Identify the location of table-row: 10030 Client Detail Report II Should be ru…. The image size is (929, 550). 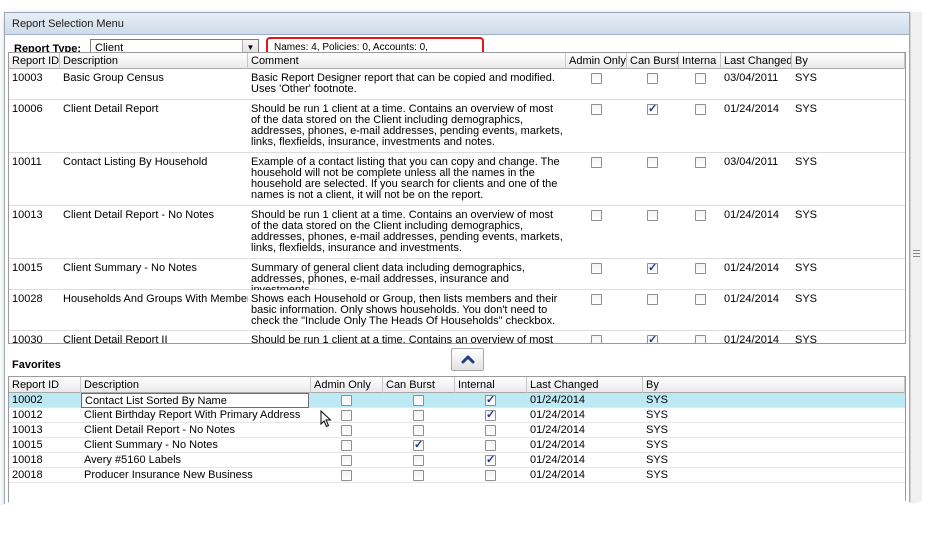
(457, 337).